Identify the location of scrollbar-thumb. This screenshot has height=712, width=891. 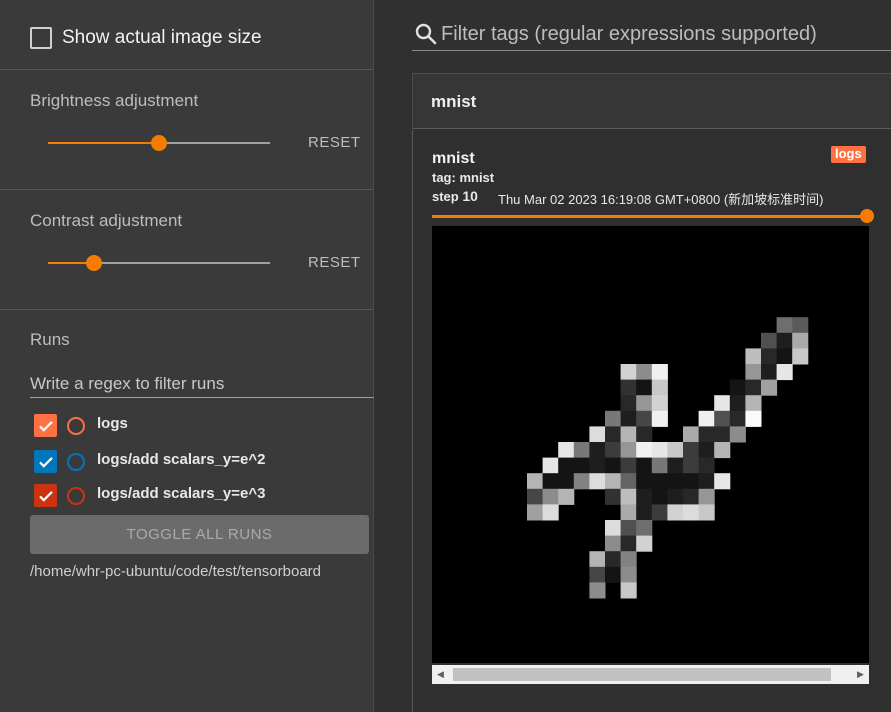
(642, 674).